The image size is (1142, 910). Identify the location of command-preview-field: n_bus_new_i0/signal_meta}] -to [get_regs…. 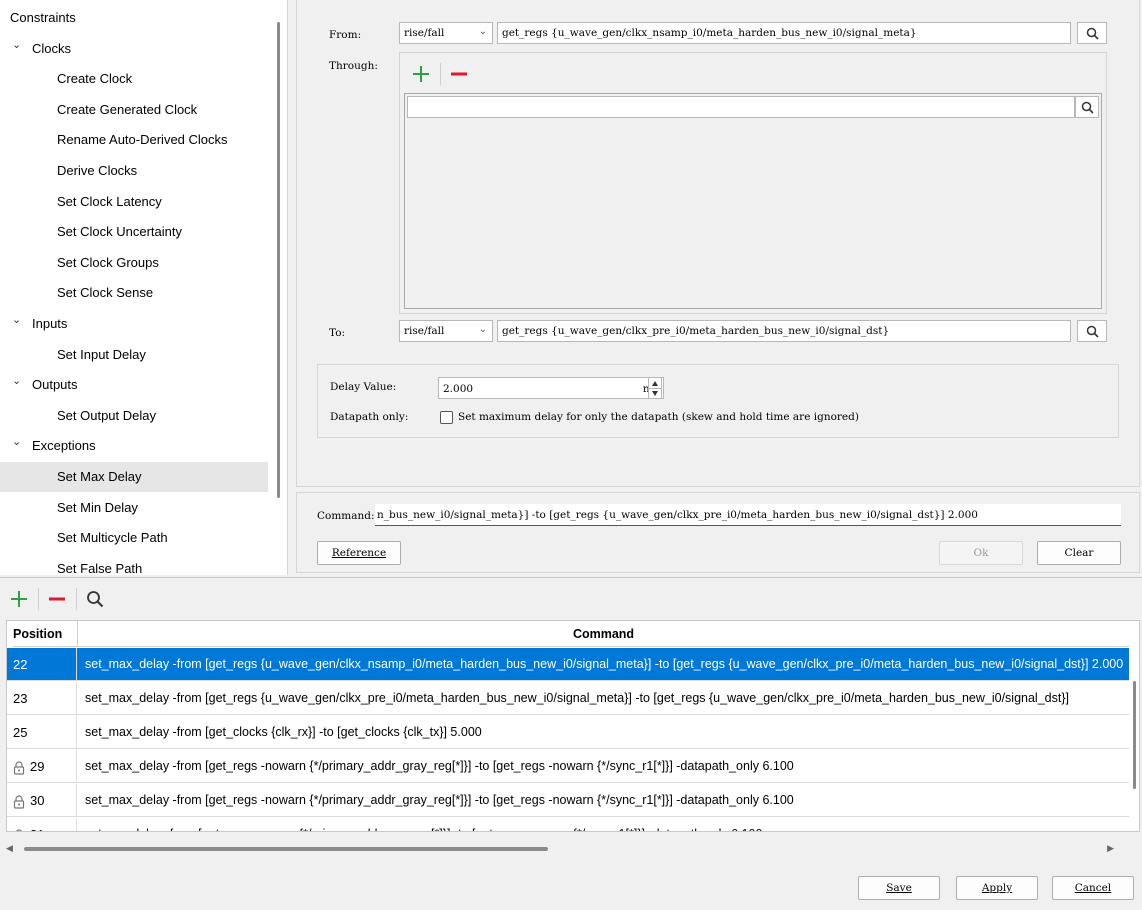
(748, 515).